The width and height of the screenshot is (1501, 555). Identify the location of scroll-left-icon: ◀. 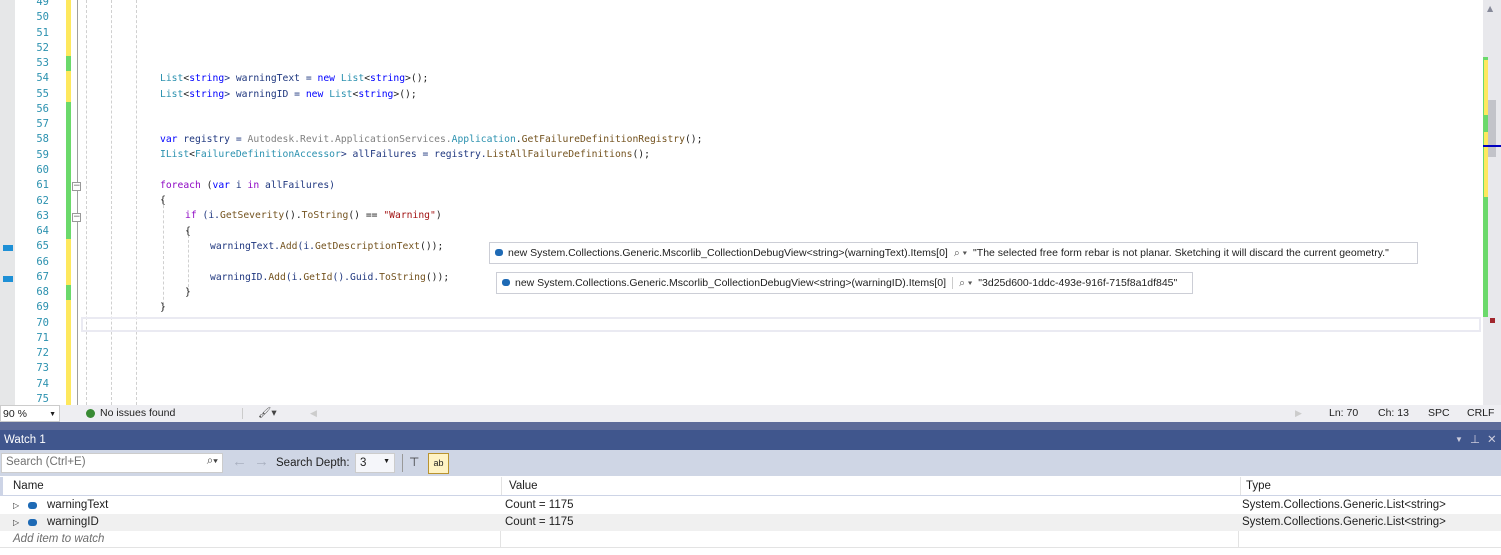
(313, 413).